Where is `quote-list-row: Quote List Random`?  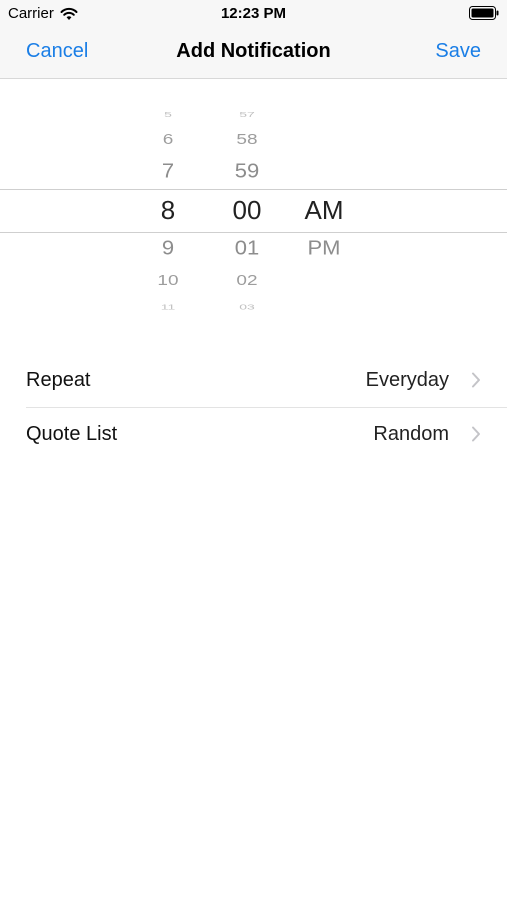
quote-list-row: Quote List Random is located at coordinates (253, 434).